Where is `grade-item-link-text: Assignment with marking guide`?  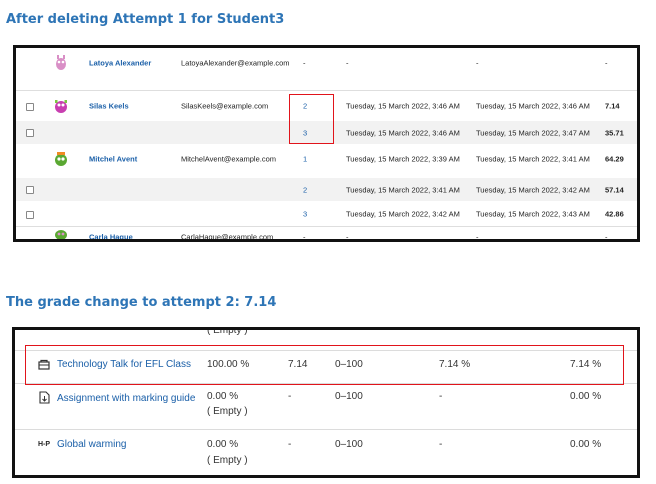
grade-item-link-text: Assignment with marking guide is located at coordinates (127, 398).